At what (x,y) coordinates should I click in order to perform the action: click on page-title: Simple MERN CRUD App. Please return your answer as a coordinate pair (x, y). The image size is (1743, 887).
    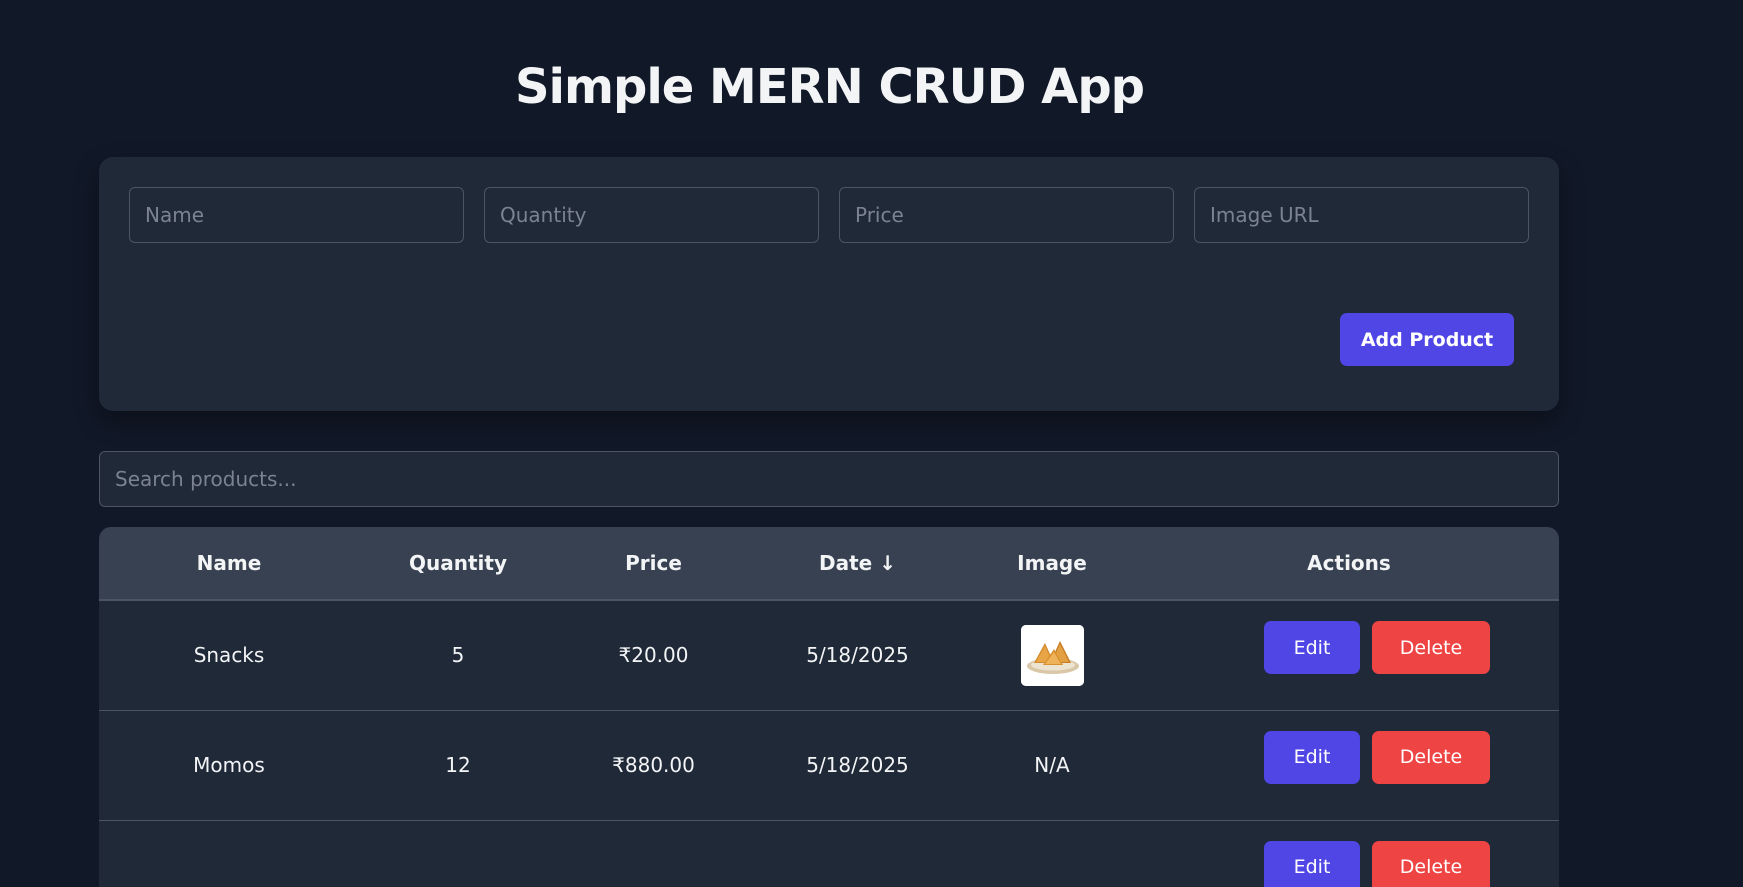
    Looking at the image, I should click on (829, 87).